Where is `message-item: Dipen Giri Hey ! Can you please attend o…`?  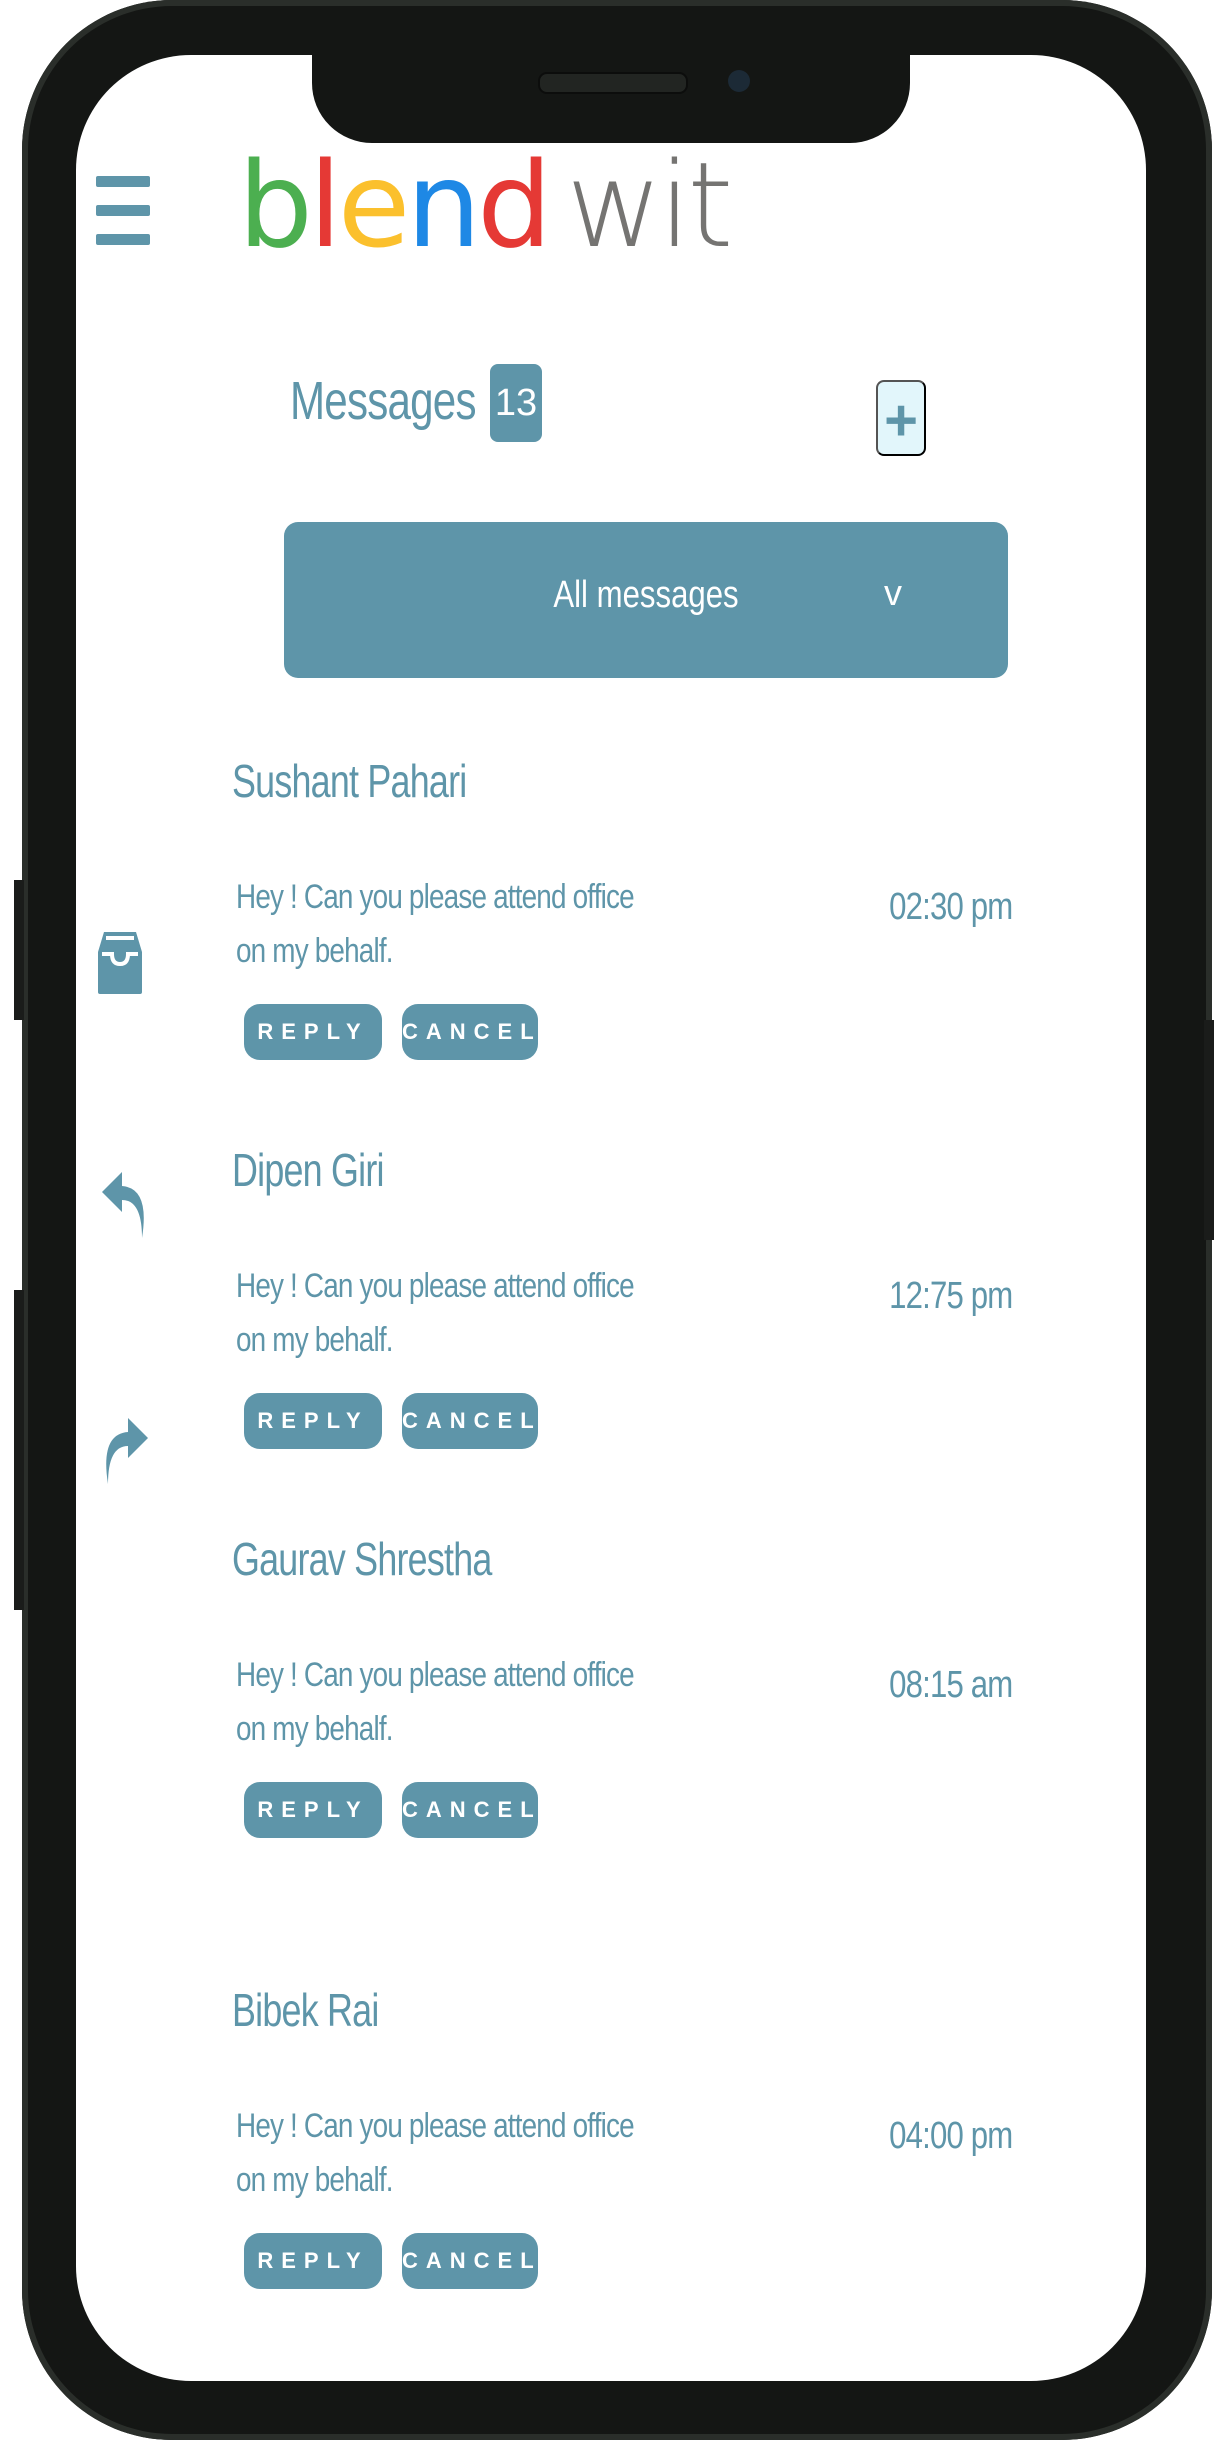 message-item: Dipen Giri Hey ! Can you please attend o… is located at coordinates (622, 1303).